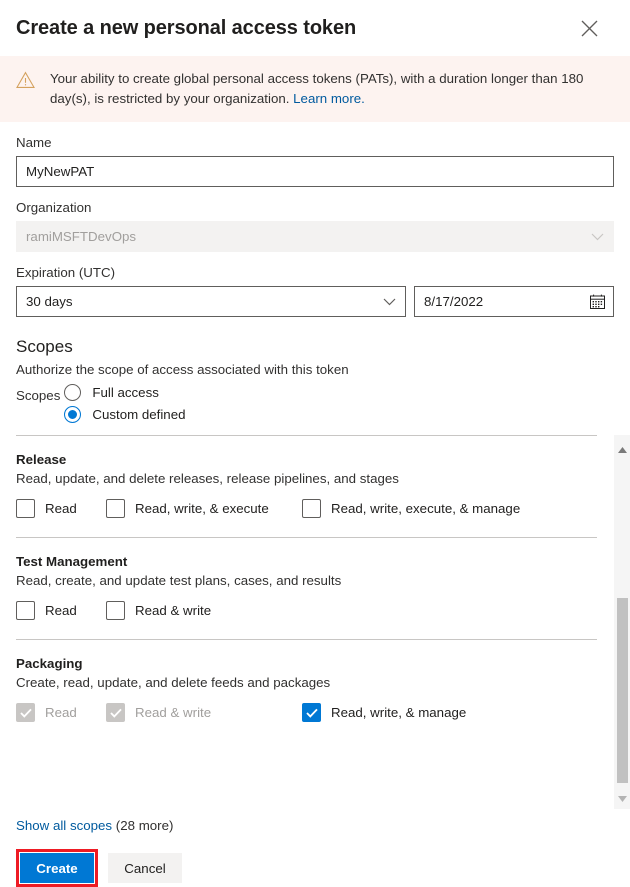 The height and width of the screenshot is (887, 630). Describe the element at coordinates (81, 236) in the screenshot. I see `organization-value: ramiMSFTDevOps` at that location.